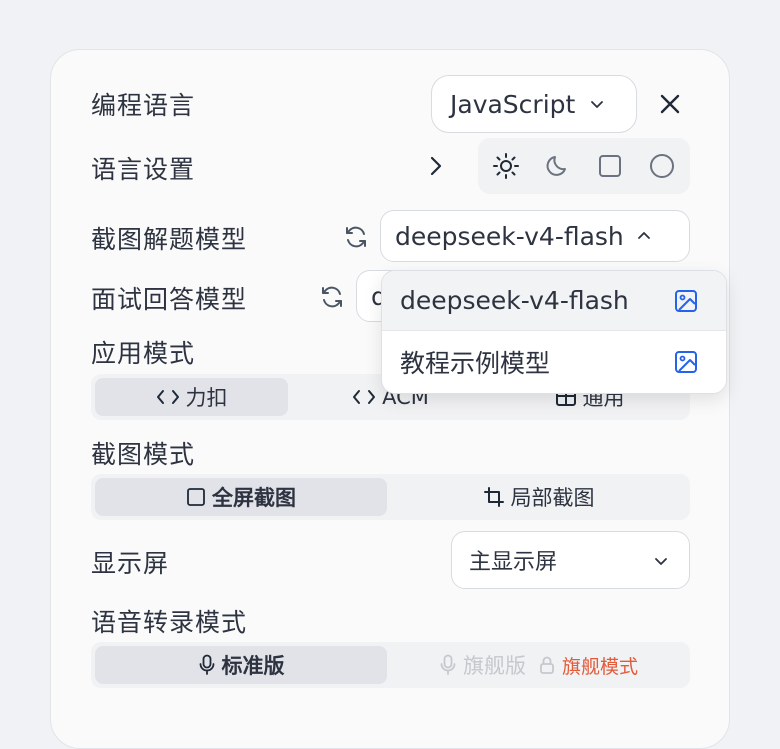 The image size is (780, 749). I want to click on screenshot-model-value: deepseek-v4-flash, so click(509, 236).